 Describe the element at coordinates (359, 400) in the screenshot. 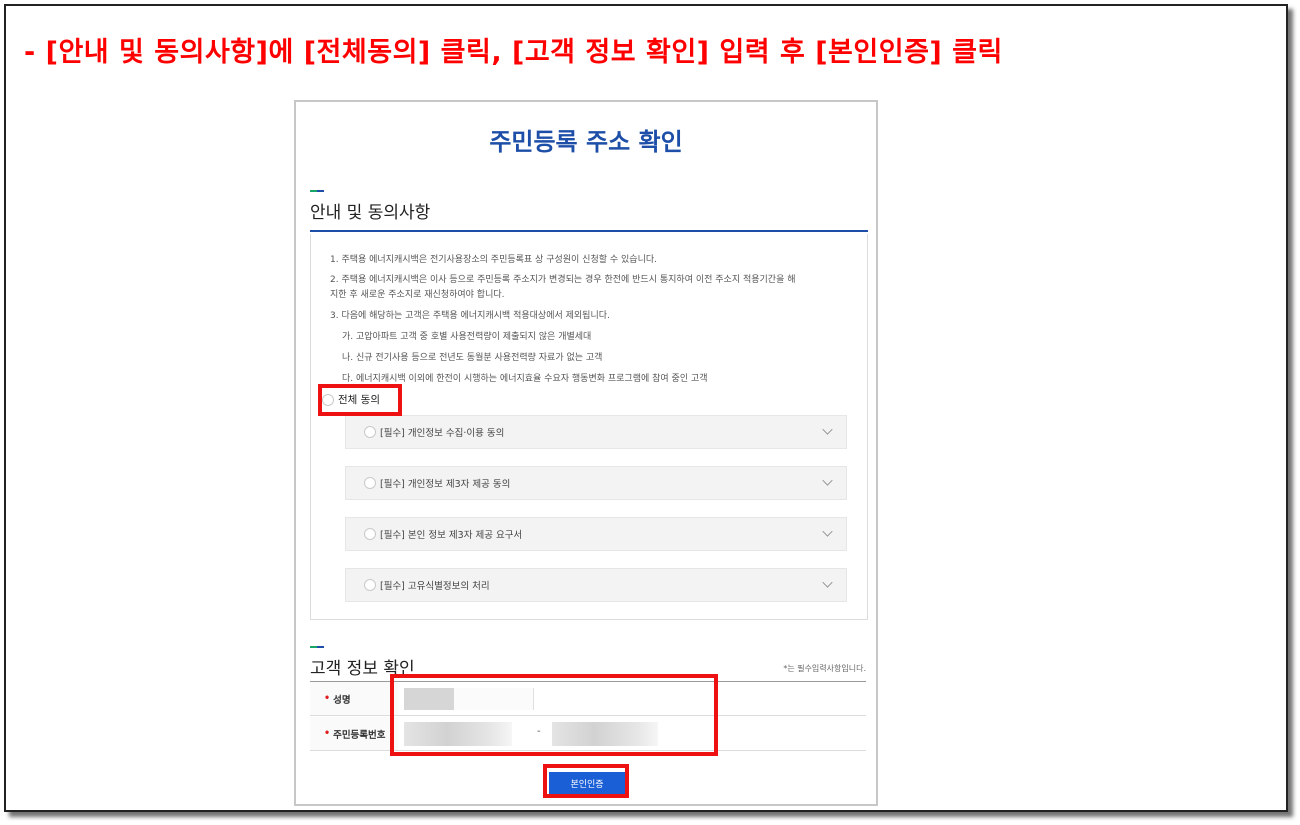

I see `all-agree-label: 전체 동의` at that location.